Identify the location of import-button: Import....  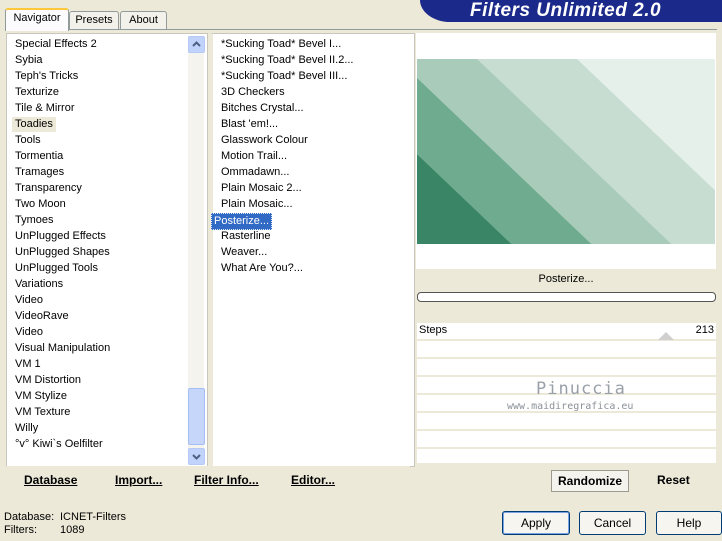
(138, 480).